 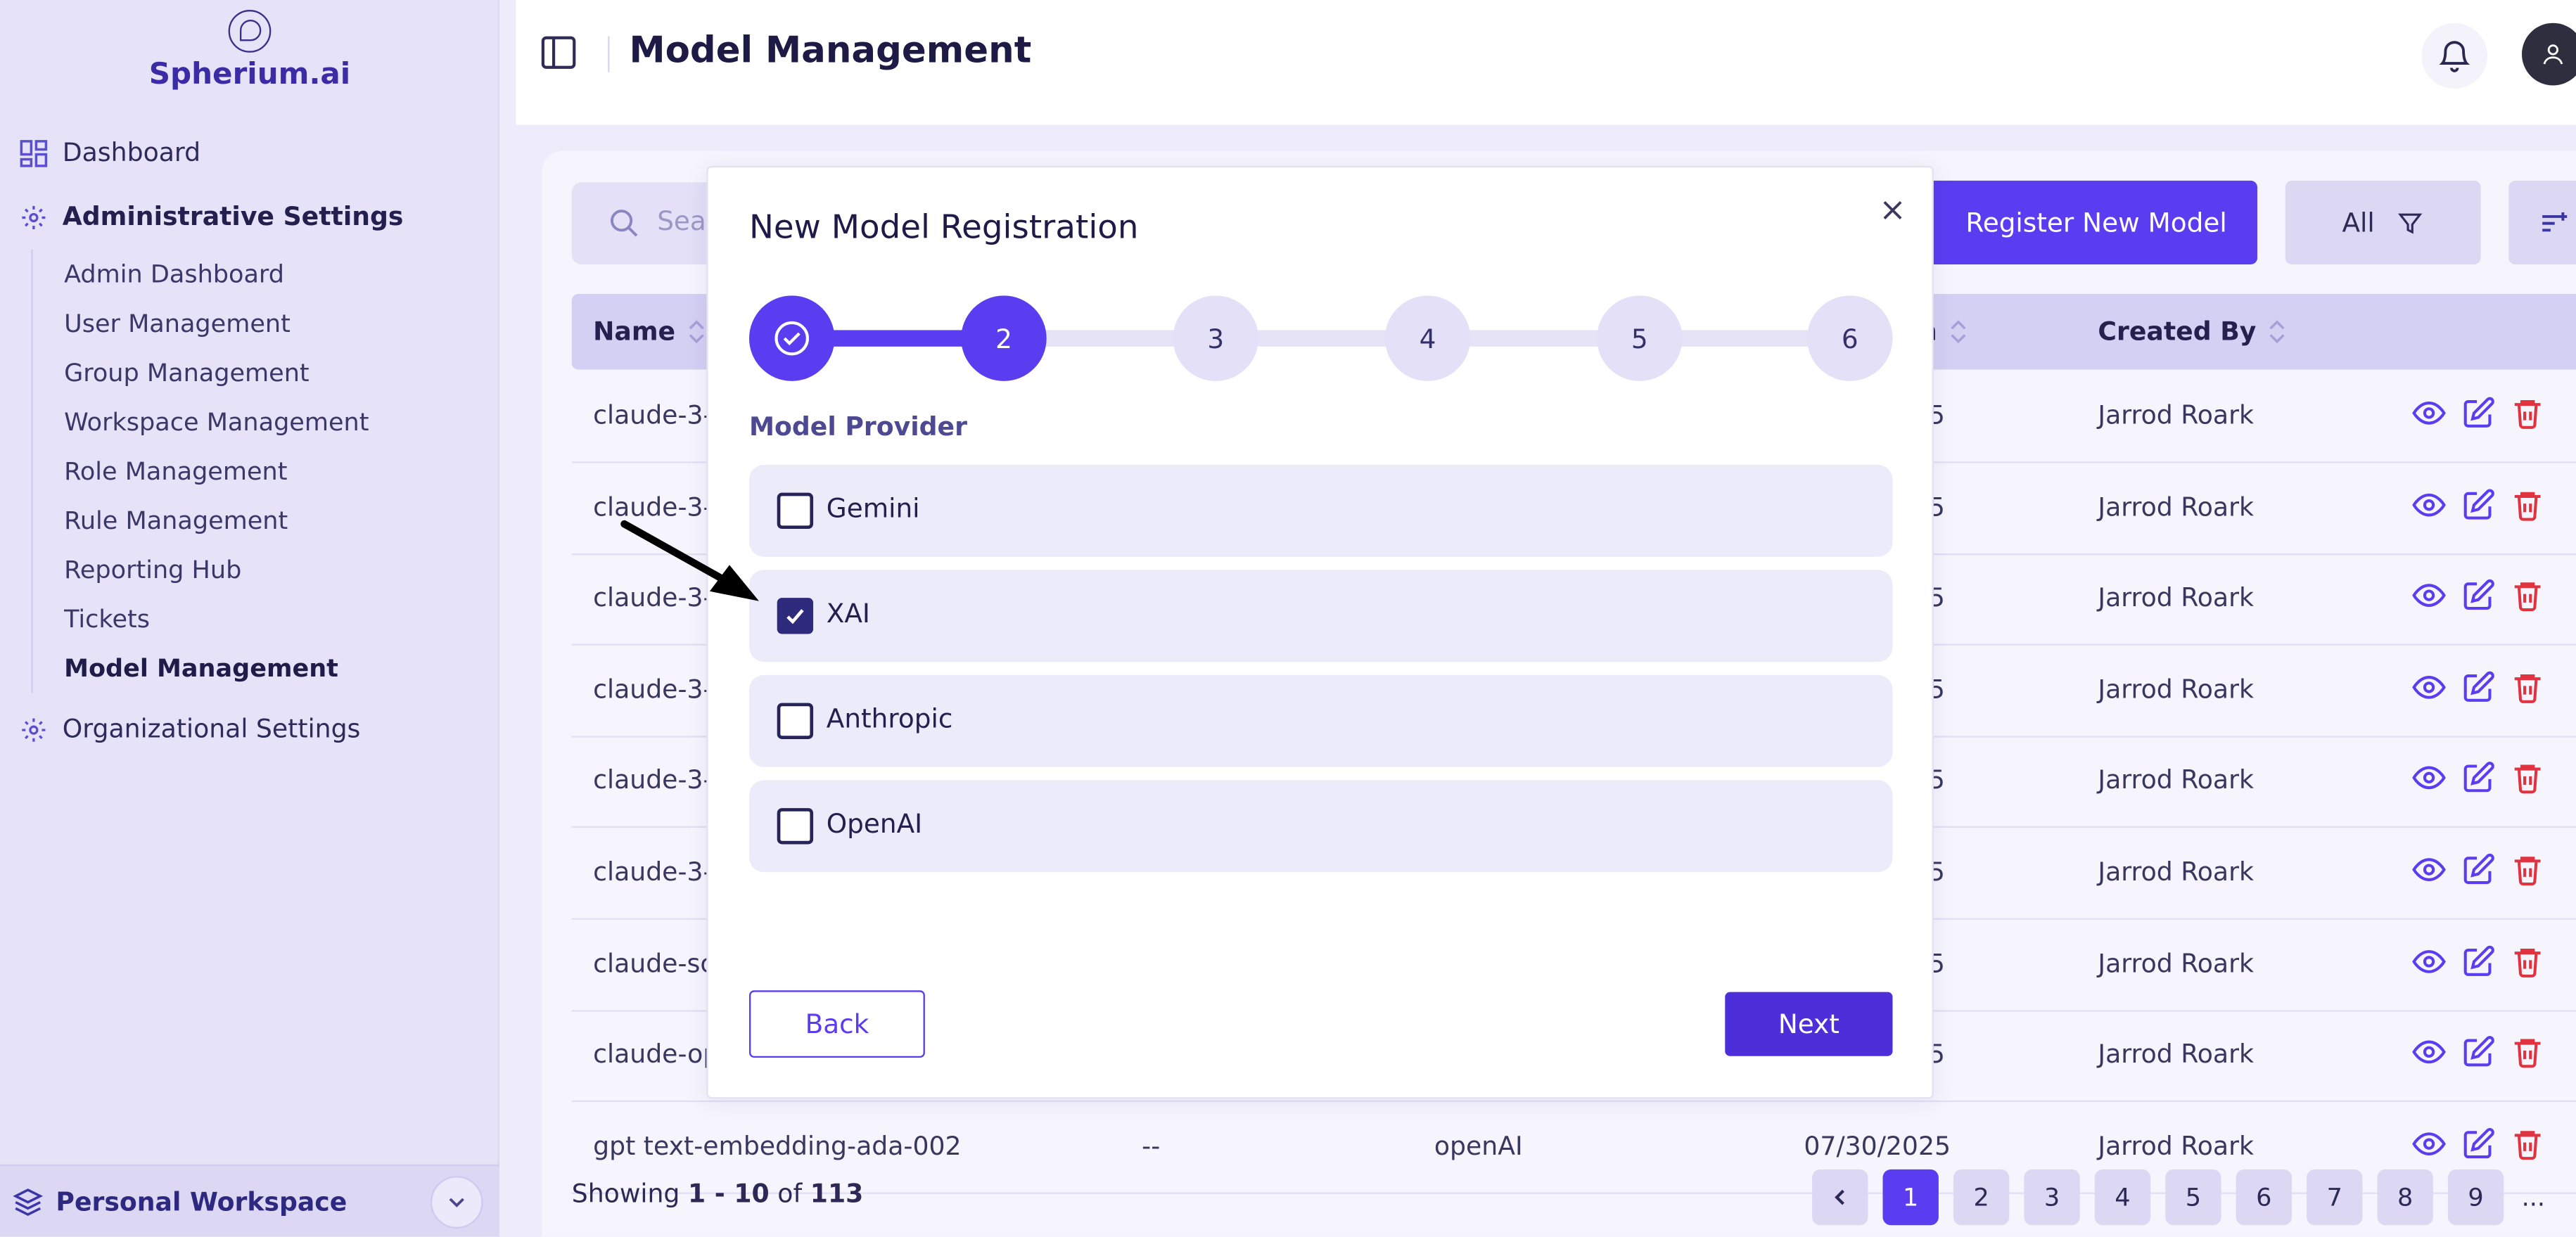 I want to click on step-1-completed, so click(x=791, y=338).